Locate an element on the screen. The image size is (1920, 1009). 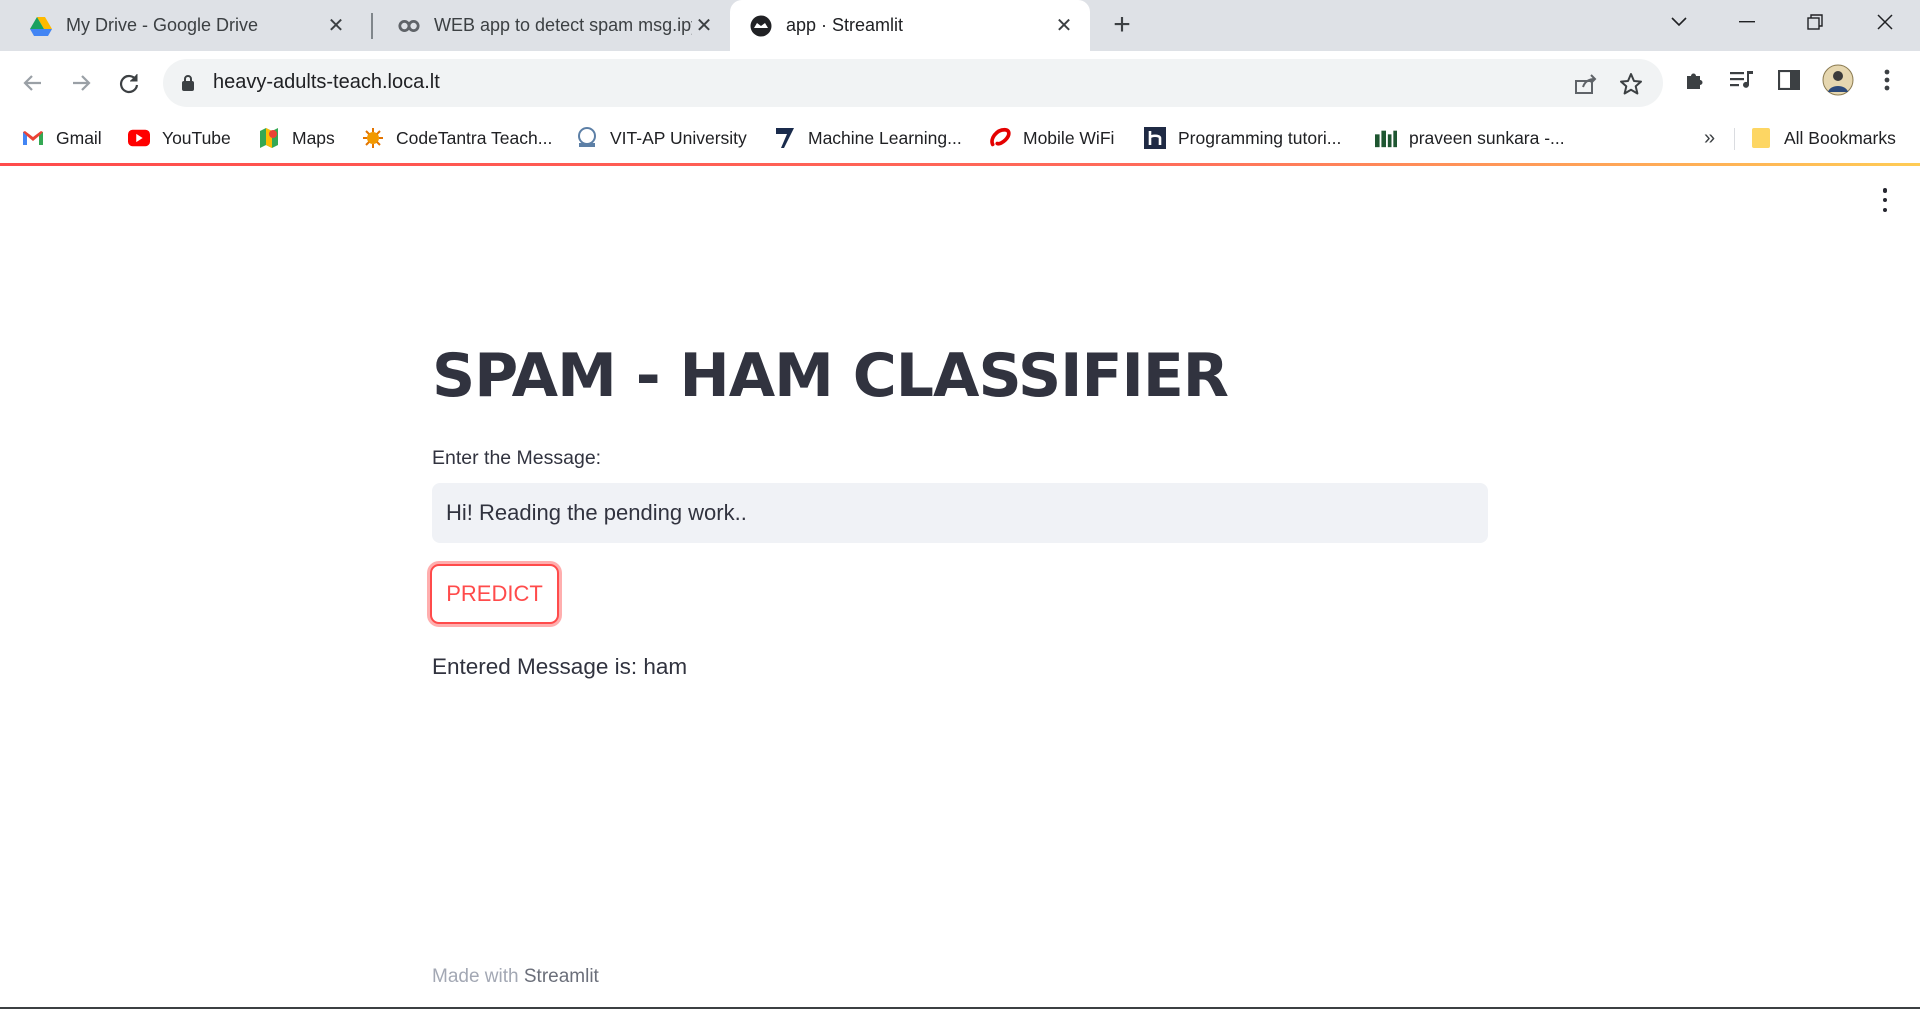
ml-icon is located at coordinates (785, 138).